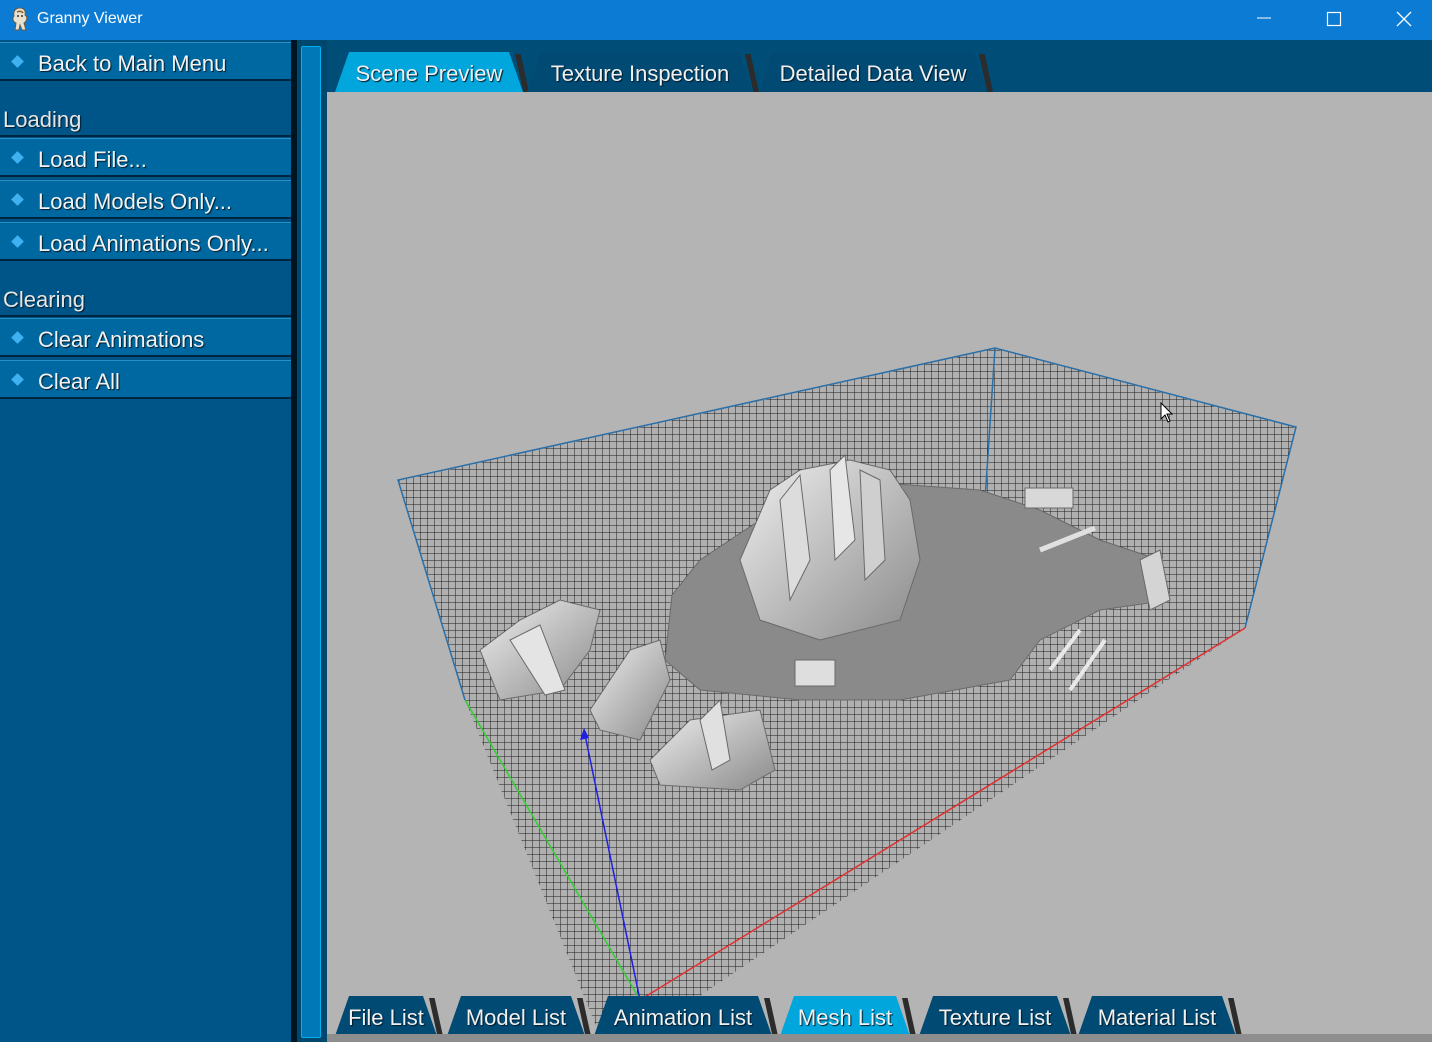 Image resolution: width=1432 pixels, height=1042 pixels. What do you see at coordinates (716, 20) in the screenshot?
I see `title-bar: Granny Viewer` at bounding box center [716, 20].